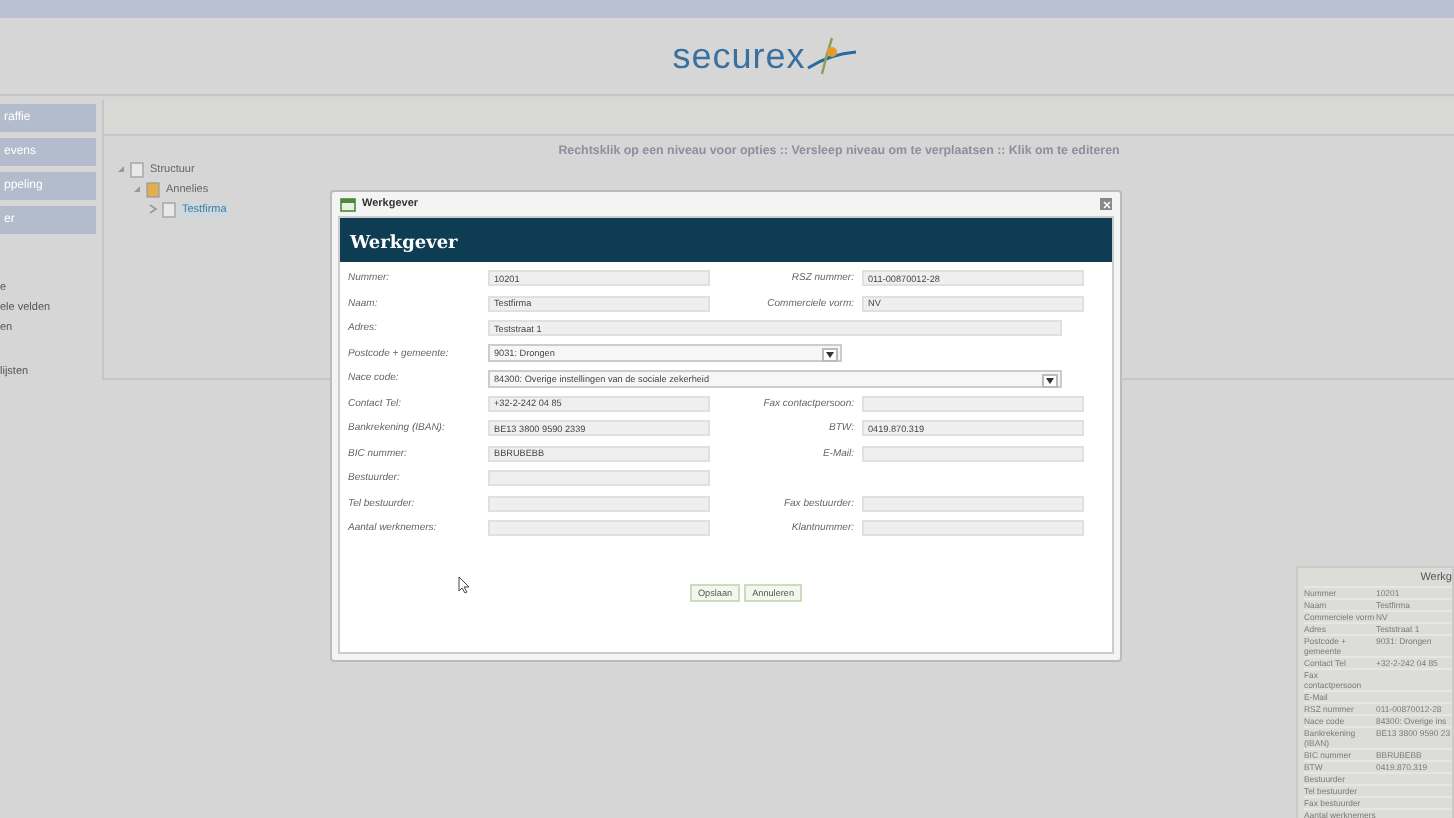  What do you see at coordinates (831, 56) in the screenshot?
I see `logo-swoosh-icon` at bounding box center [831, 56].